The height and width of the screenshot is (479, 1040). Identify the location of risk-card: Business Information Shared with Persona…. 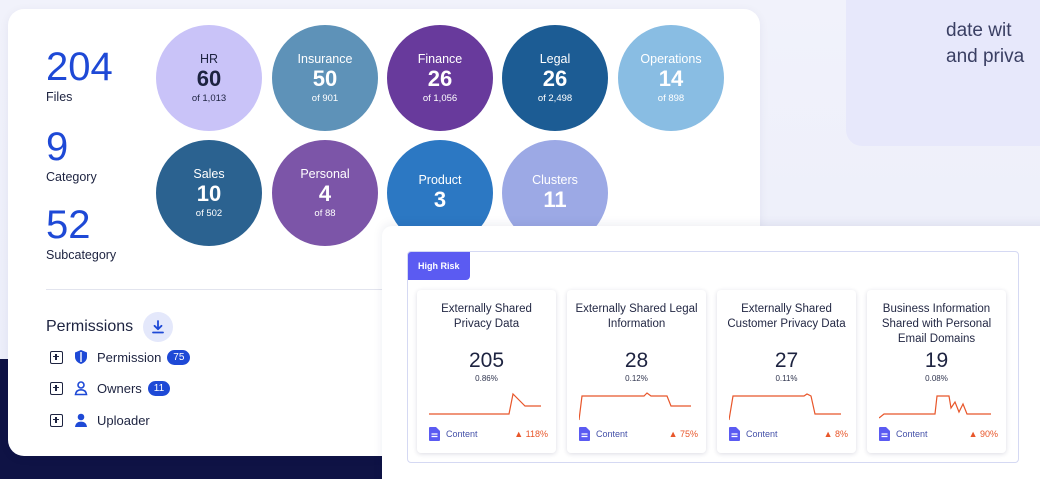
(936, 371).